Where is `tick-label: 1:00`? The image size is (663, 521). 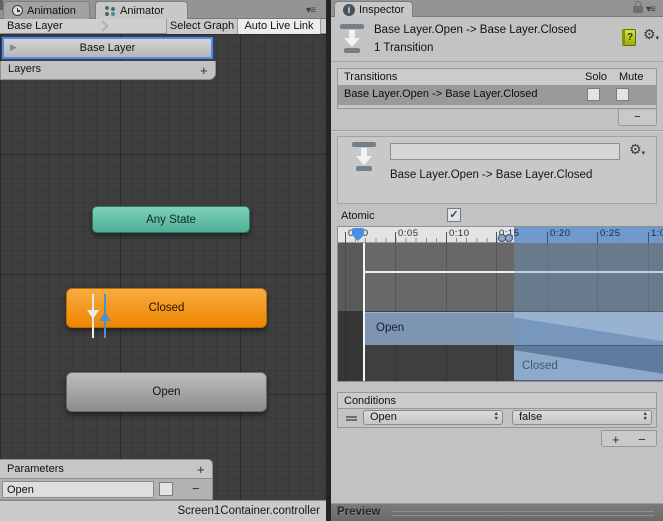 tick-label: 1:00 is located at coordinates (657, 233).